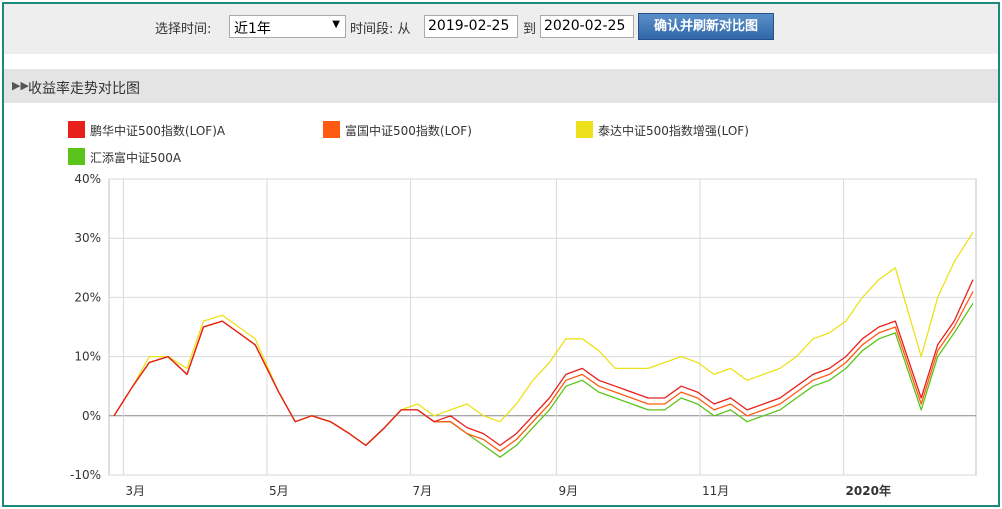 The image size is (1002, 509). Describe the element at coordinates (279, 491) in the screenshot. I see `x-tick-label: 5月` at that location.